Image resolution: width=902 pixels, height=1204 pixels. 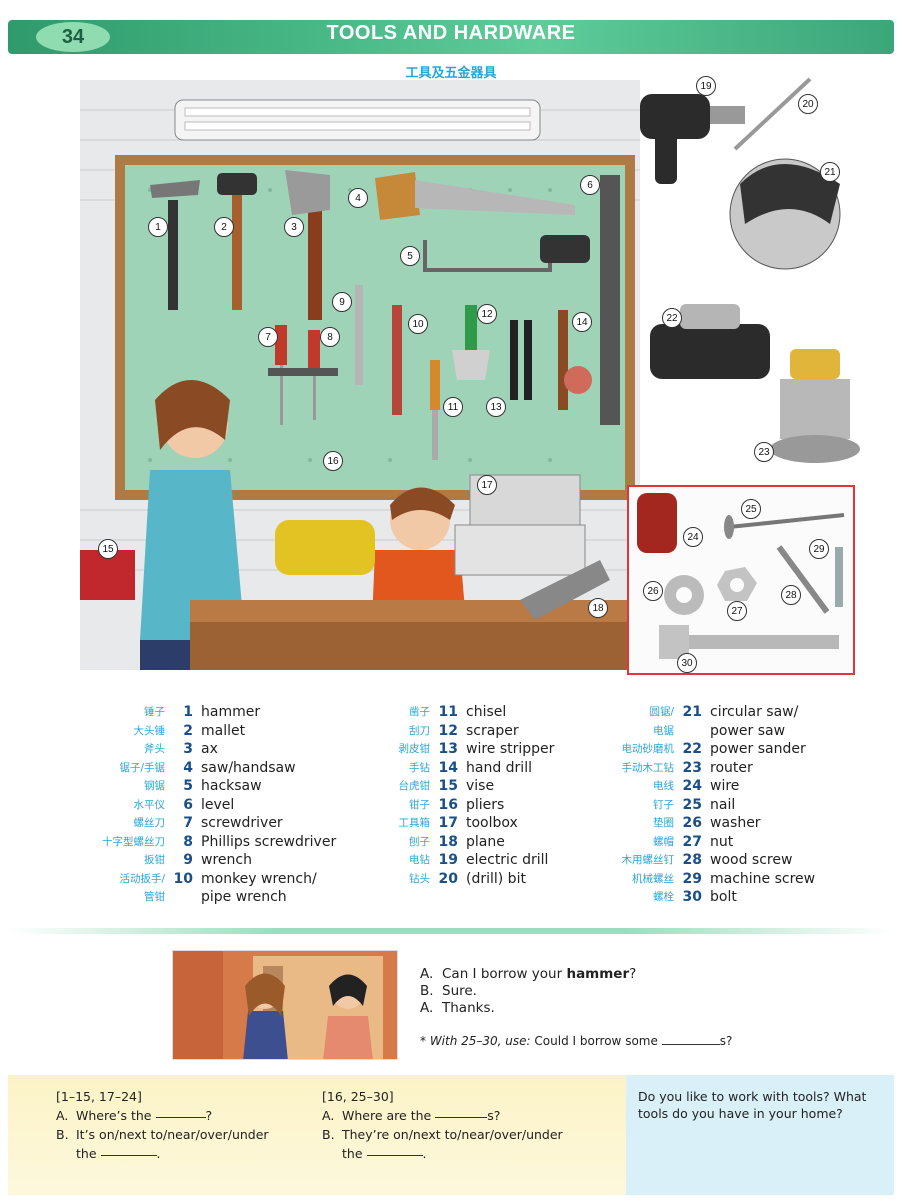 What do you see at coordinates (198, 731) in the screenshot?
I see `word-row: 大头锤 2 mallet` at bounding box center [198, 731].